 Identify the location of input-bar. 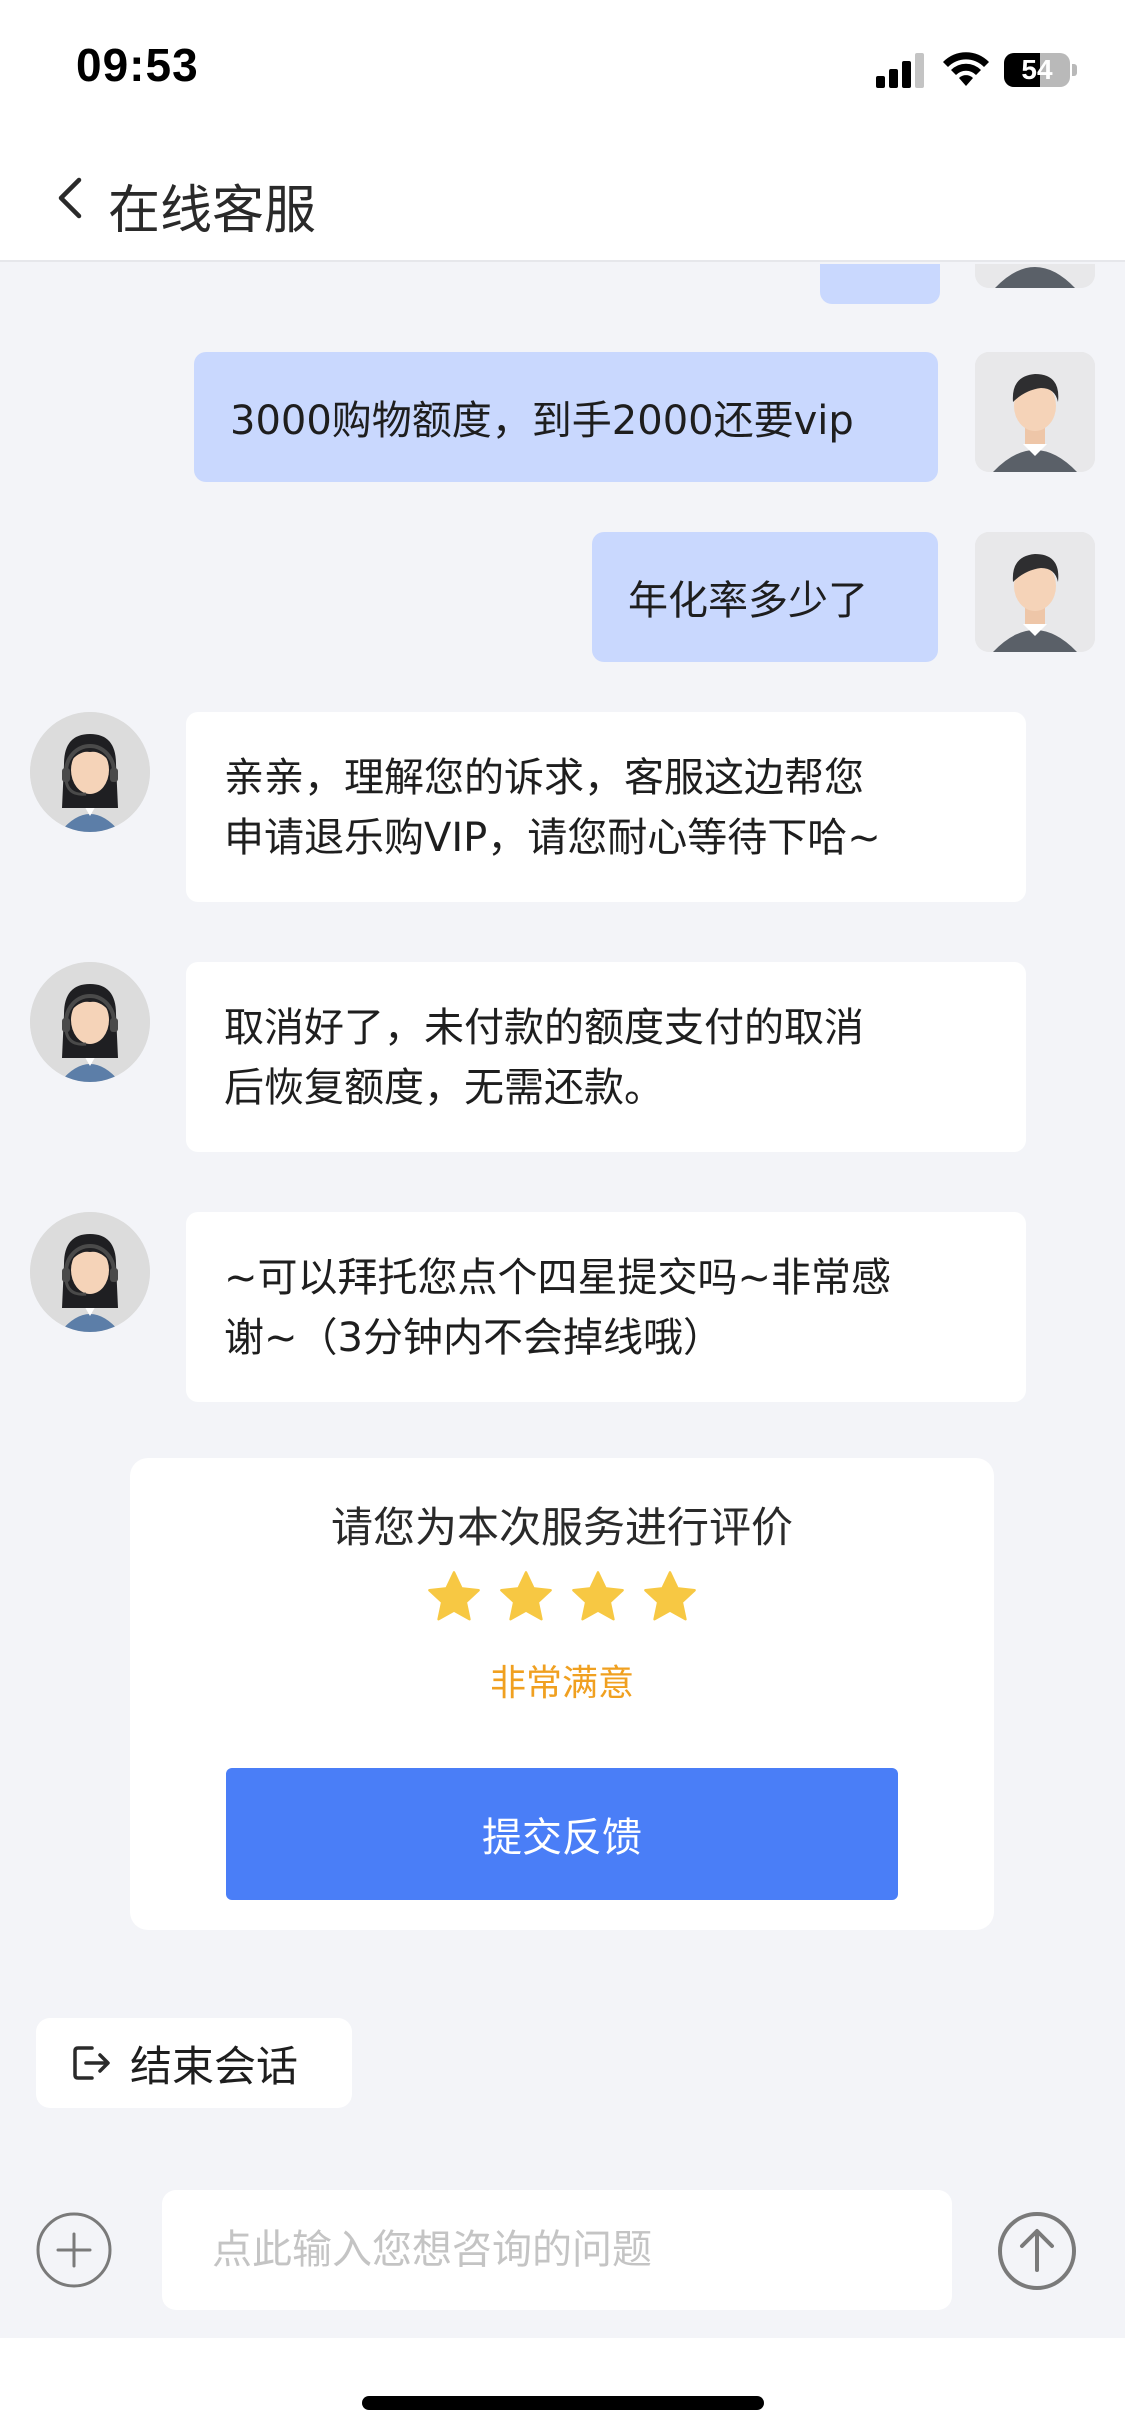
(562, 2253).